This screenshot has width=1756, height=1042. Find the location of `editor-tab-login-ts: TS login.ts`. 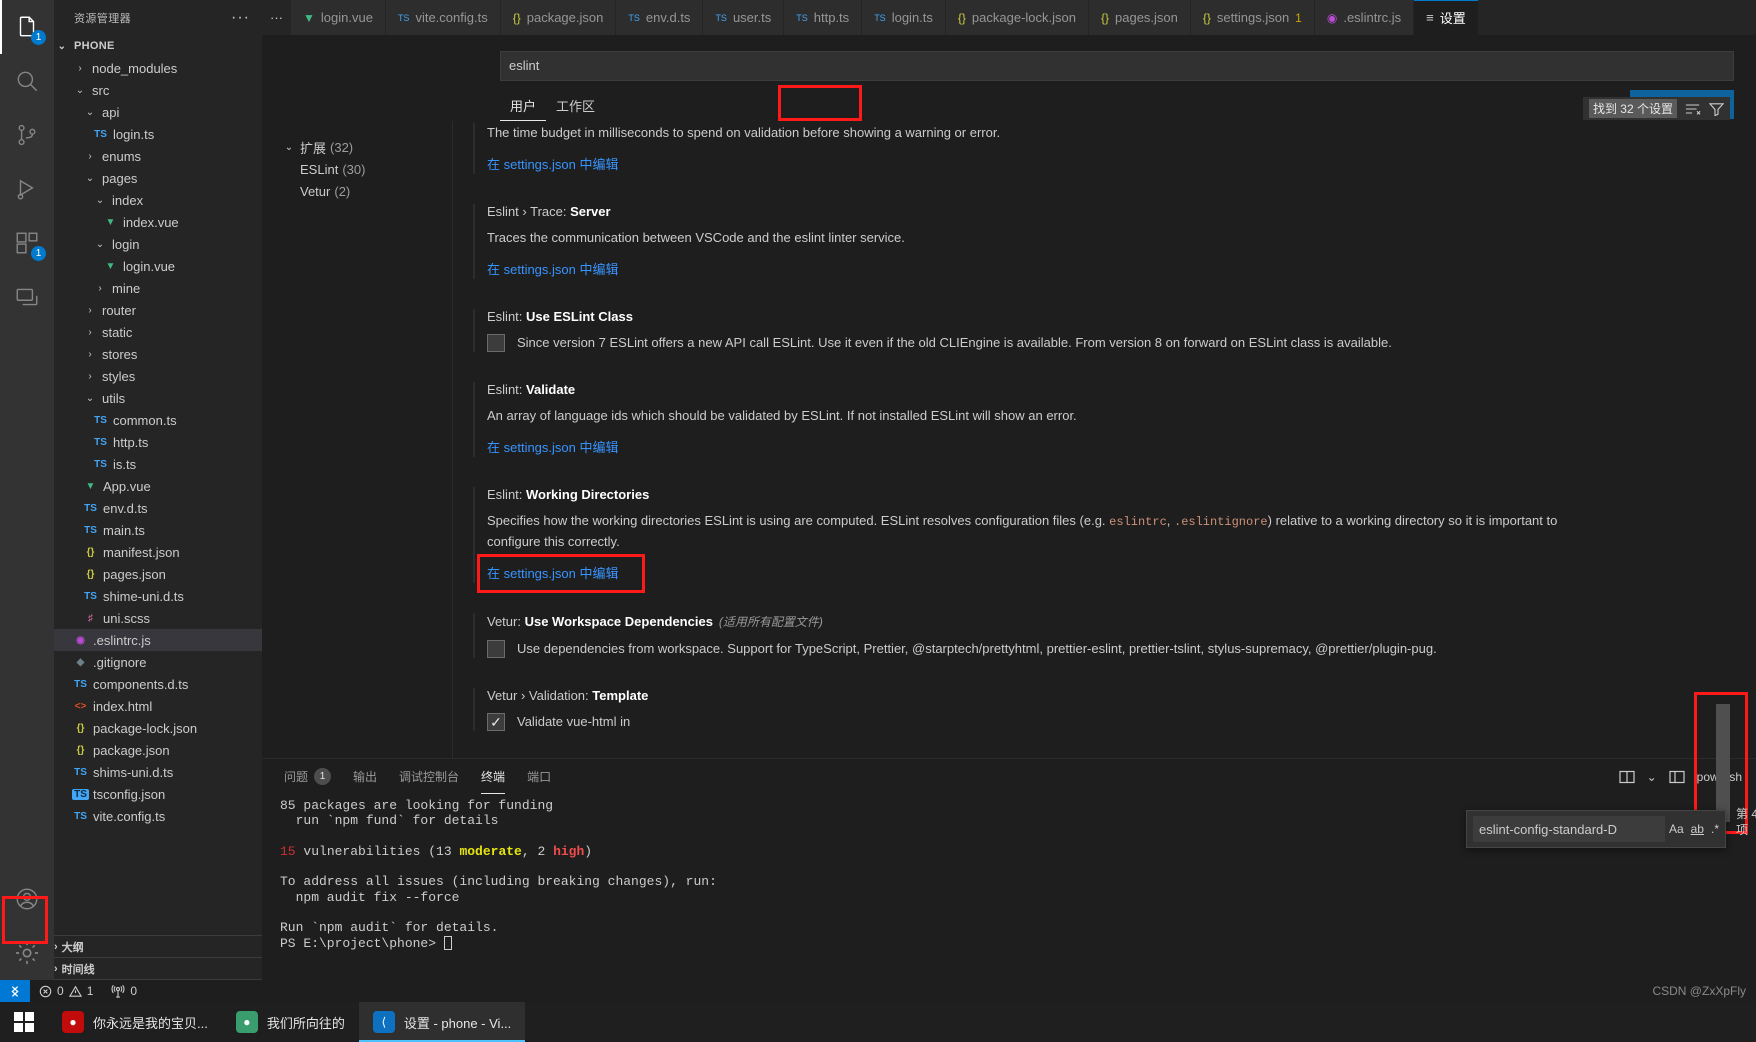

editor-tab-login-ts: TS login.ts is located at coordinates (904, 17).